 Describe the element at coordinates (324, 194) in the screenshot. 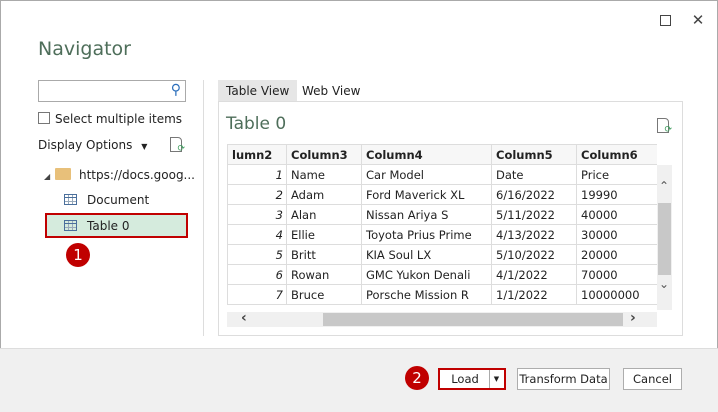

I see `table-cell: Adam` at that location.